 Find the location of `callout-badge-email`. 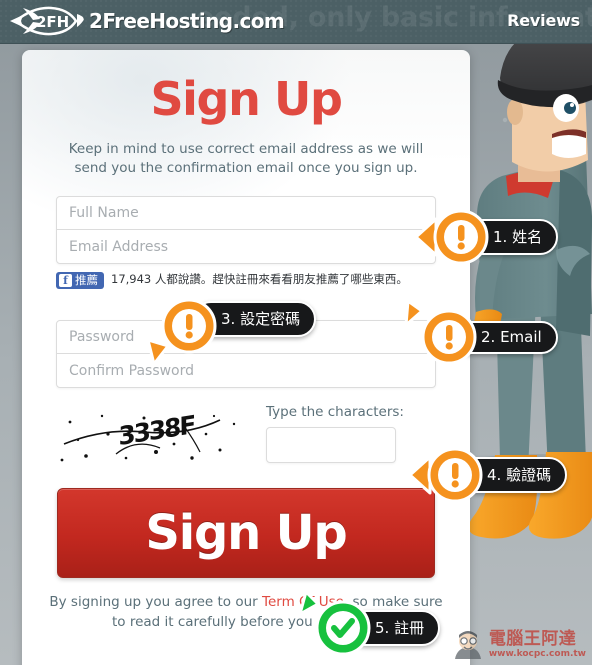

callout-badge-email is located at coordinates (440, 332).